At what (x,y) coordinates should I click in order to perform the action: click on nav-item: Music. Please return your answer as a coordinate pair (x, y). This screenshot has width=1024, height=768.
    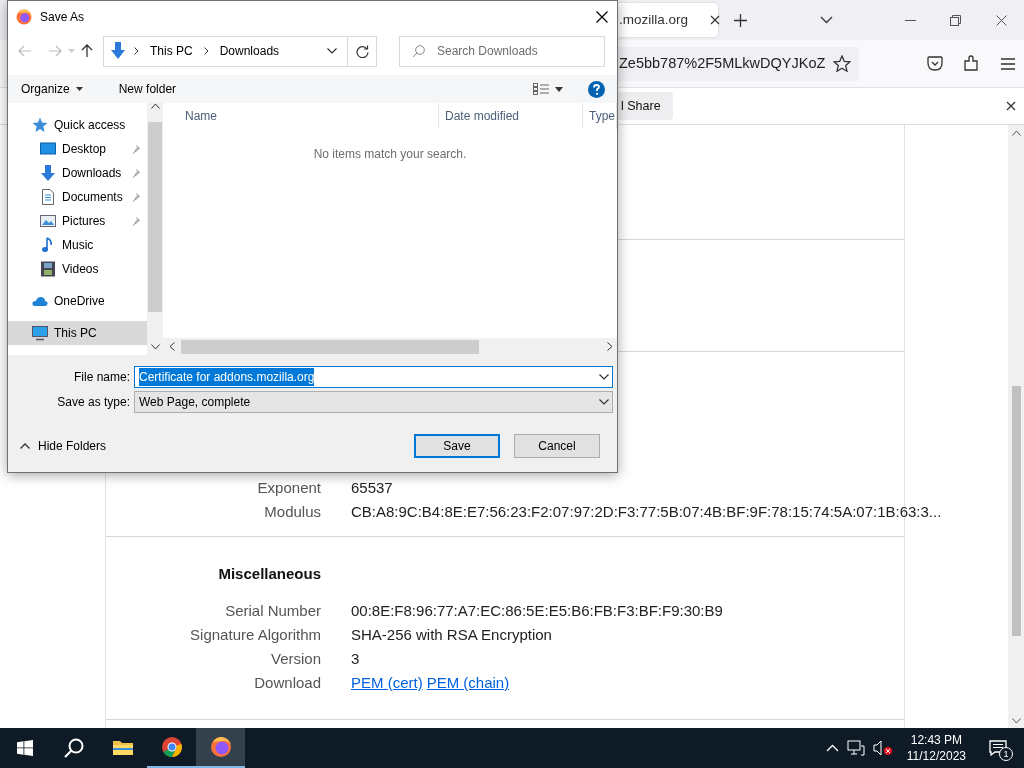
    Looking at the image, I should click on (77, 245).